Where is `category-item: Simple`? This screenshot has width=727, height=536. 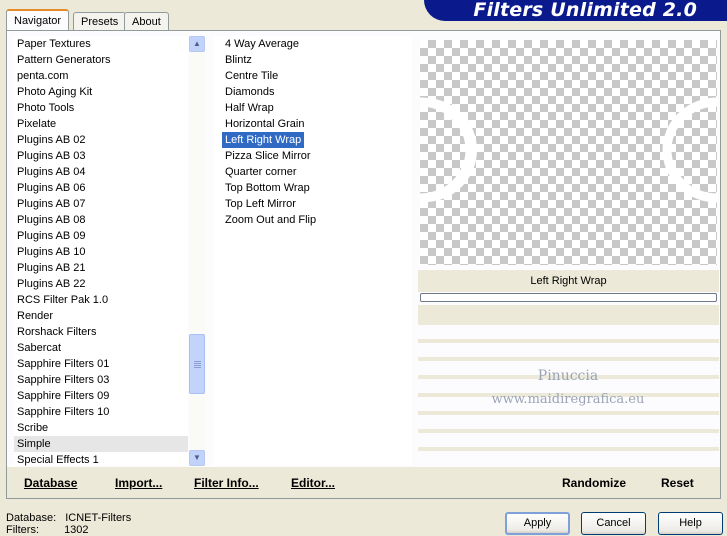 category-item: Simple is located at coordinates (101, 444).